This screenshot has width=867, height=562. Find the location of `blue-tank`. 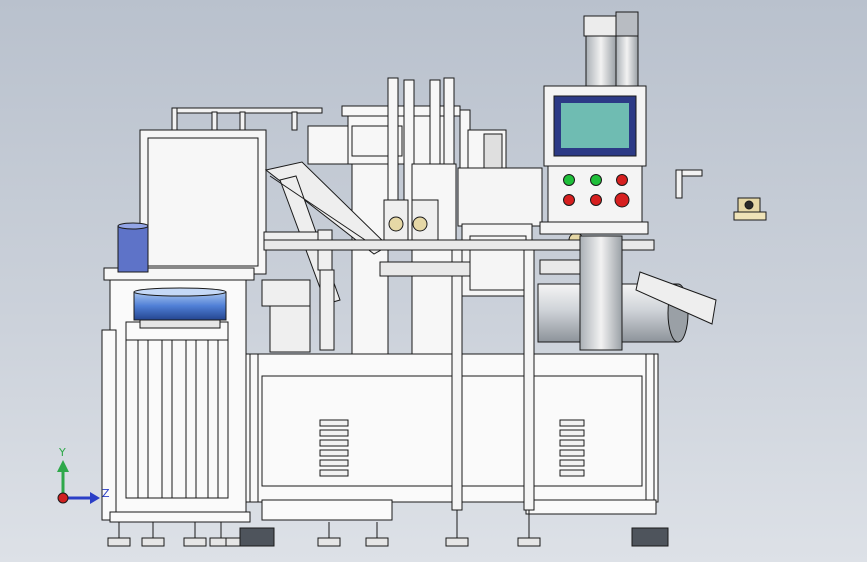

blue-tank is located at coordinates (133, 247).